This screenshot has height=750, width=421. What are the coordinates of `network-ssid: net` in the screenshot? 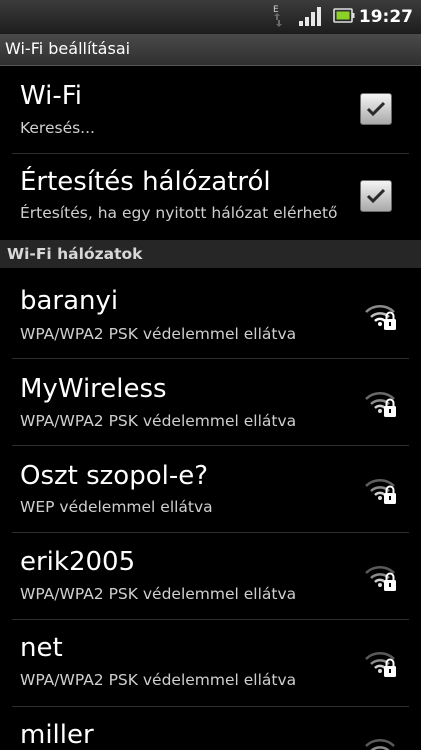 It's located at (41, 648).